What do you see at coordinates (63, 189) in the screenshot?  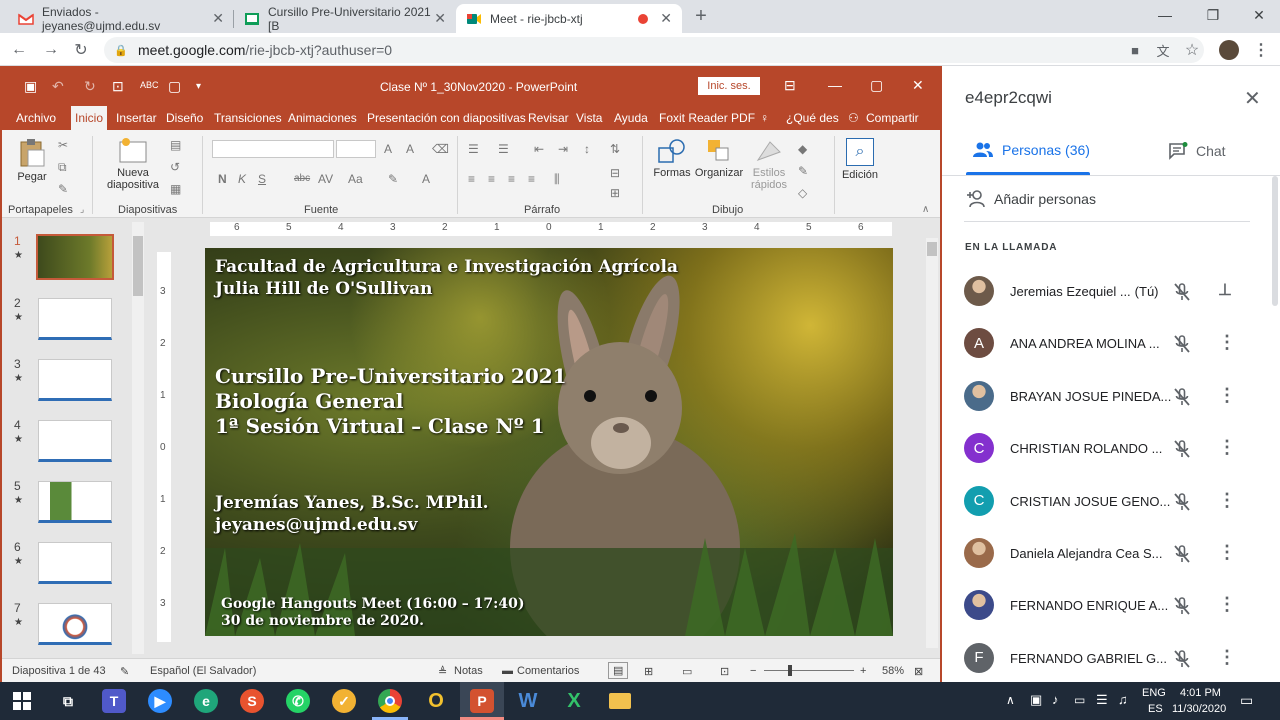 I see `format-painter-icon: ✎` at bounding box center [63, 189].